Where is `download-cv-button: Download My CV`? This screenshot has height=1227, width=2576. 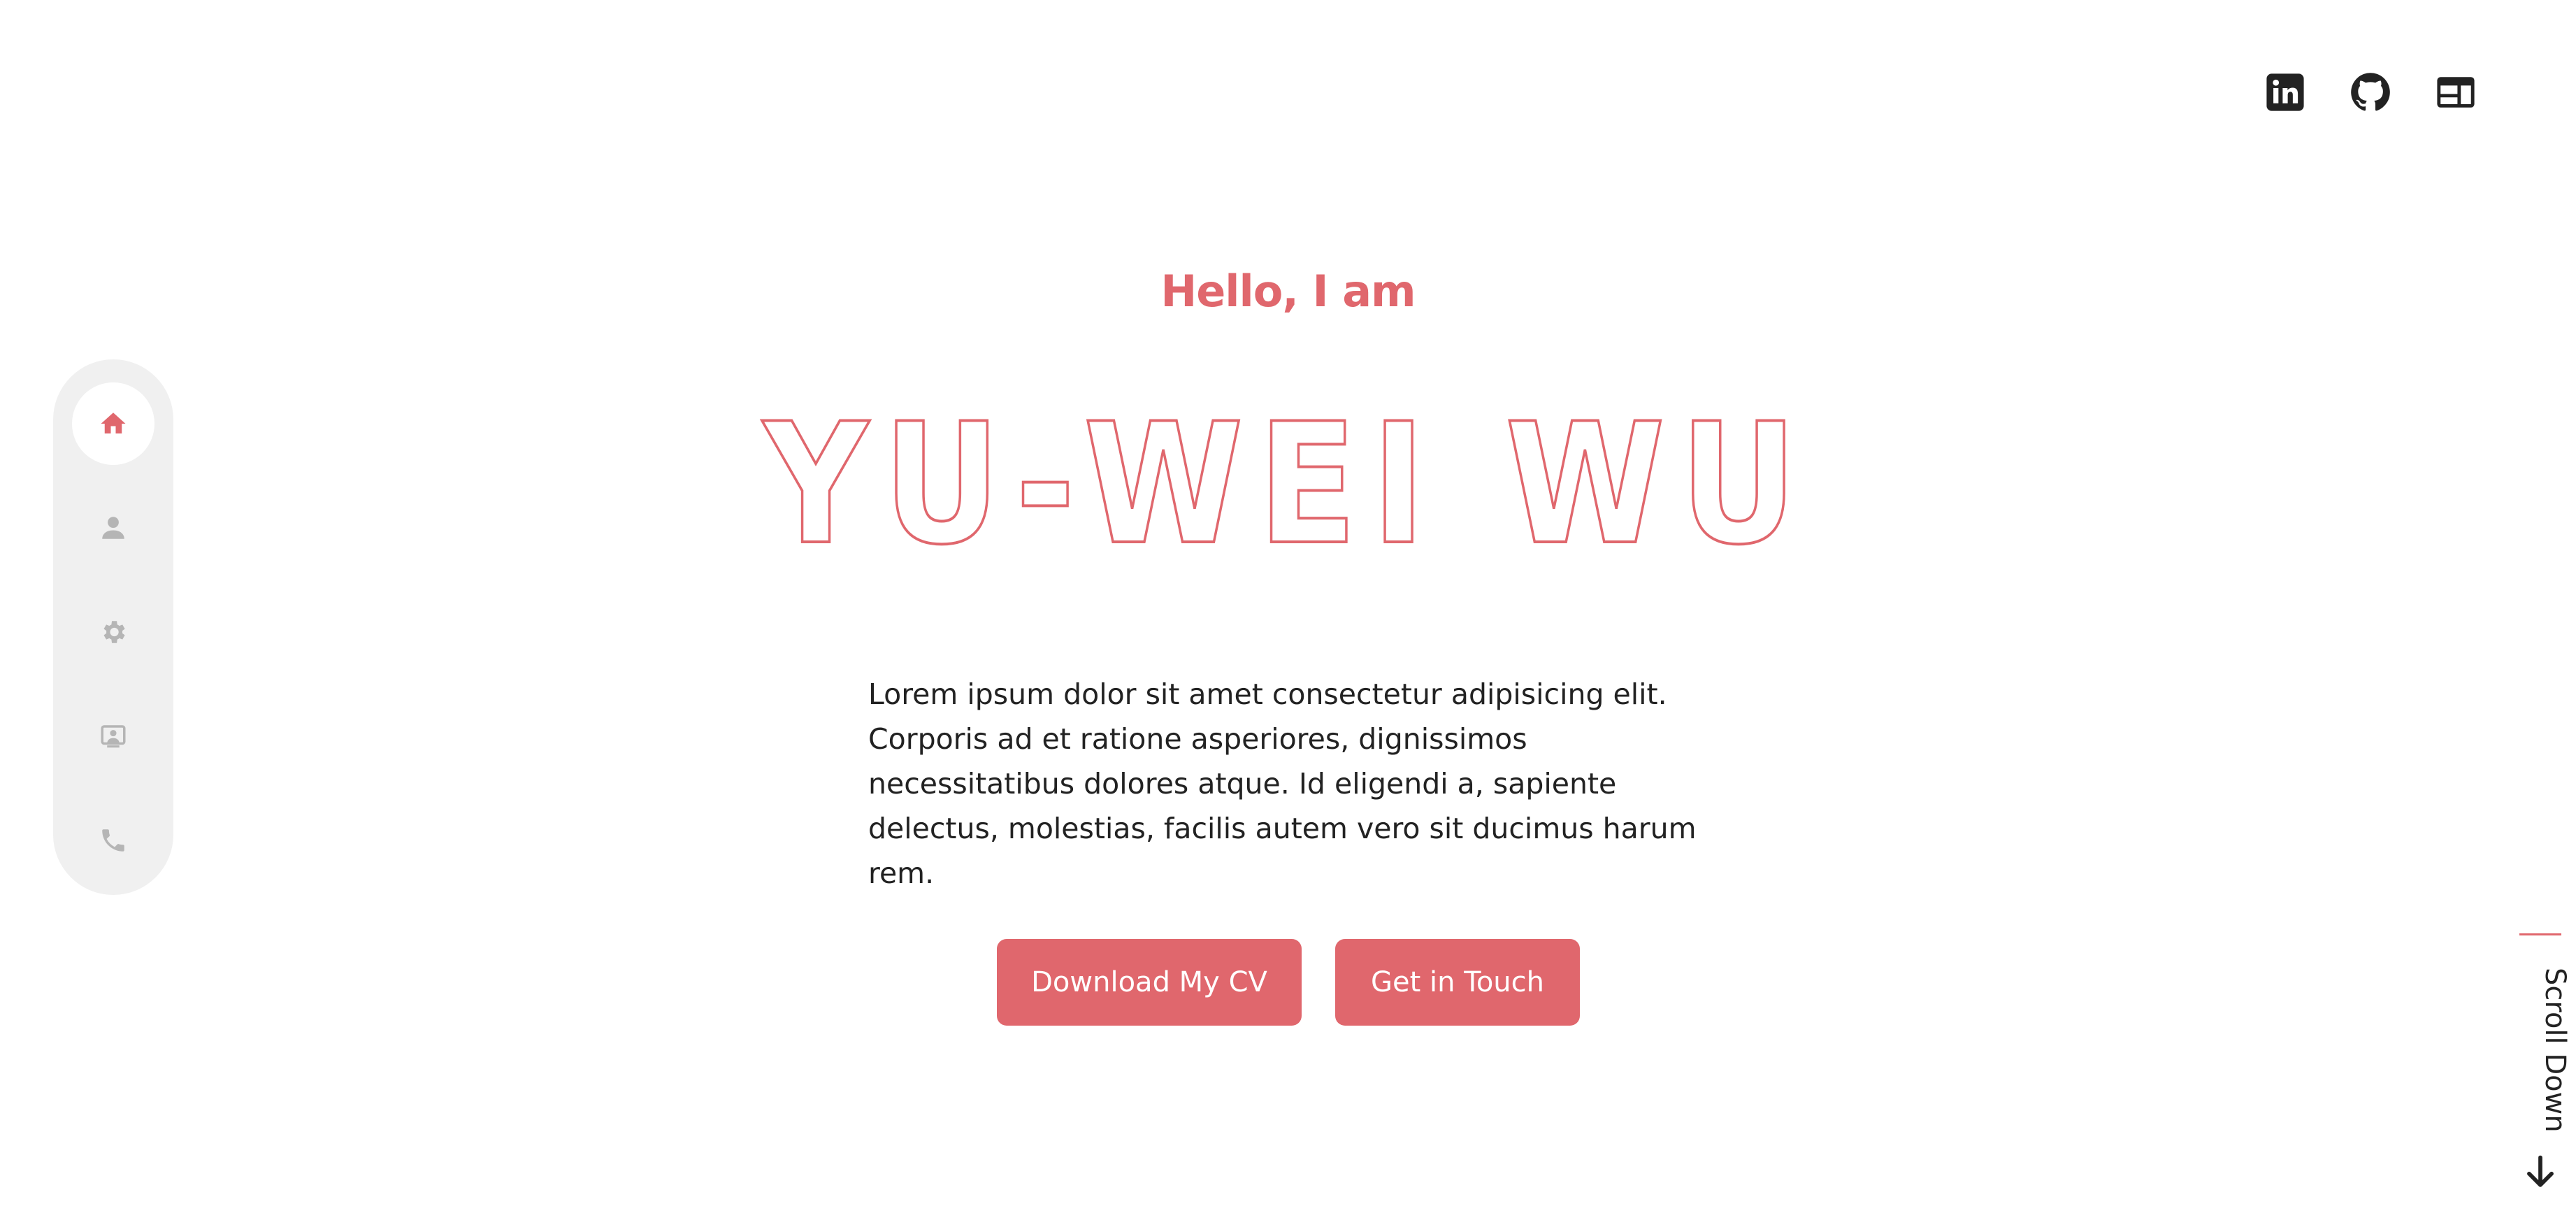 download-cv-button: Download My CV is located at coordinates (1149, 982).